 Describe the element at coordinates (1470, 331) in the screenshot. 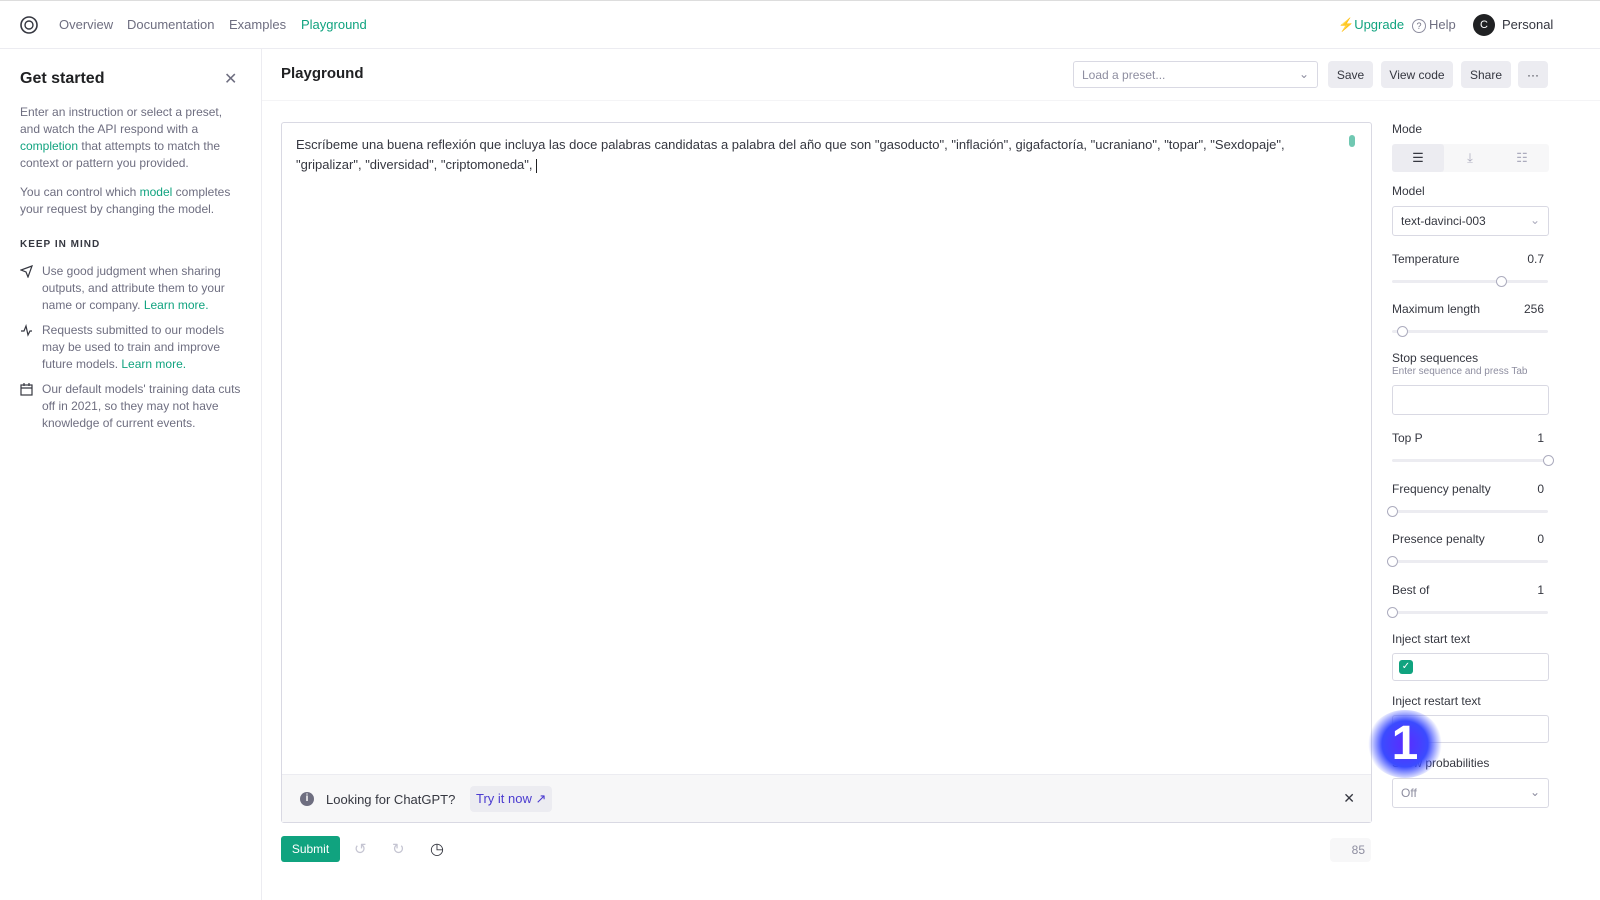

I see `max-length-slider` at that location.